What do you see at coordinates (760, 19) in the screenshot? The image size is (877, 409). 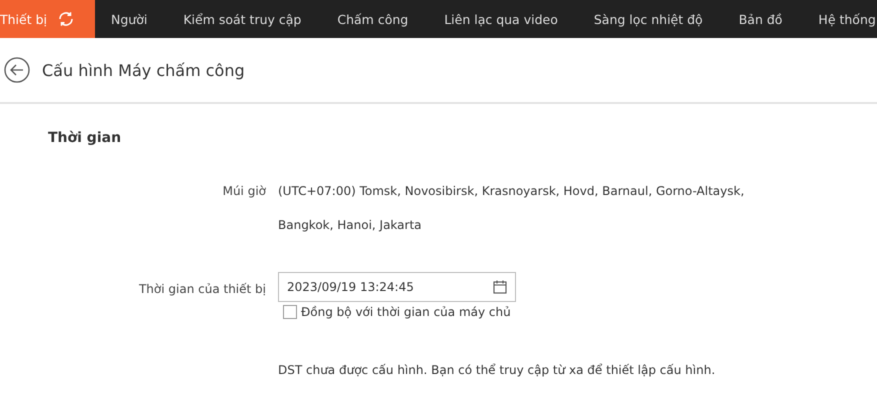 I see `nav-tab: Bản đồ` at bounding box center [760, 19].